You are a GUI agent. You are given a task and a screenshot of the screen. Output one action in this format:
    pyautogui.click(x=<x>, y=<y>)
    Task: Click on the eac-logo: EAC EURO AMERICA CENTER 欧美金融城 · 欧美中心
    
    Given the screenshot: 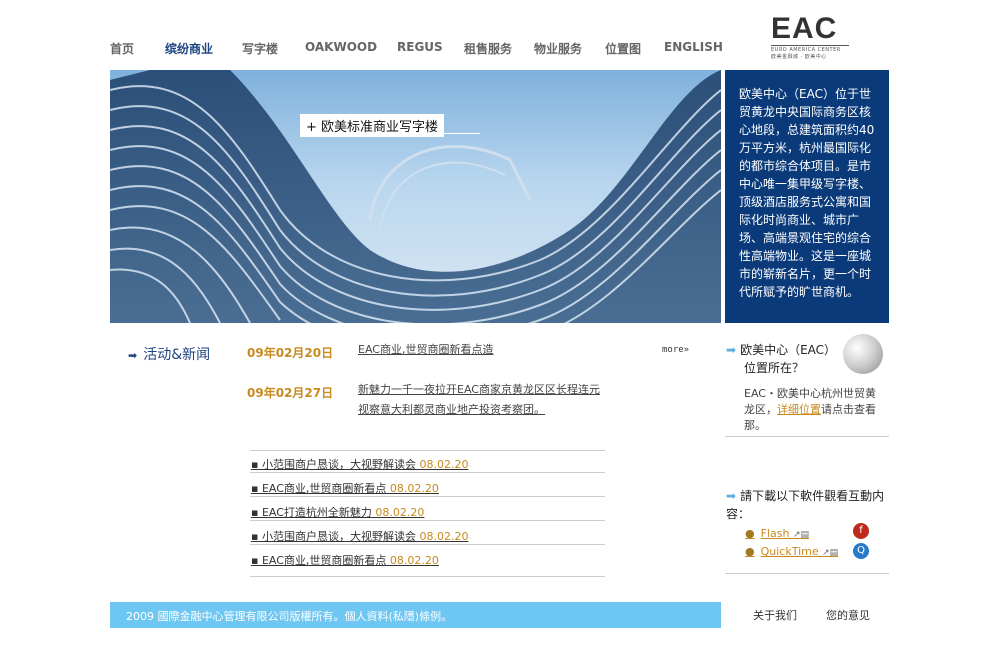 What is the action you would take?
    pyautogui.click(x=810, y=36)
    